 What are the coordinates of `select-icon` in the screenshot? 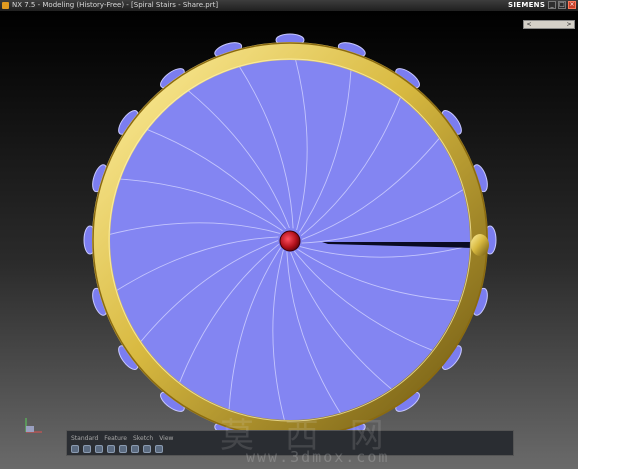 It's located at (75, 449).